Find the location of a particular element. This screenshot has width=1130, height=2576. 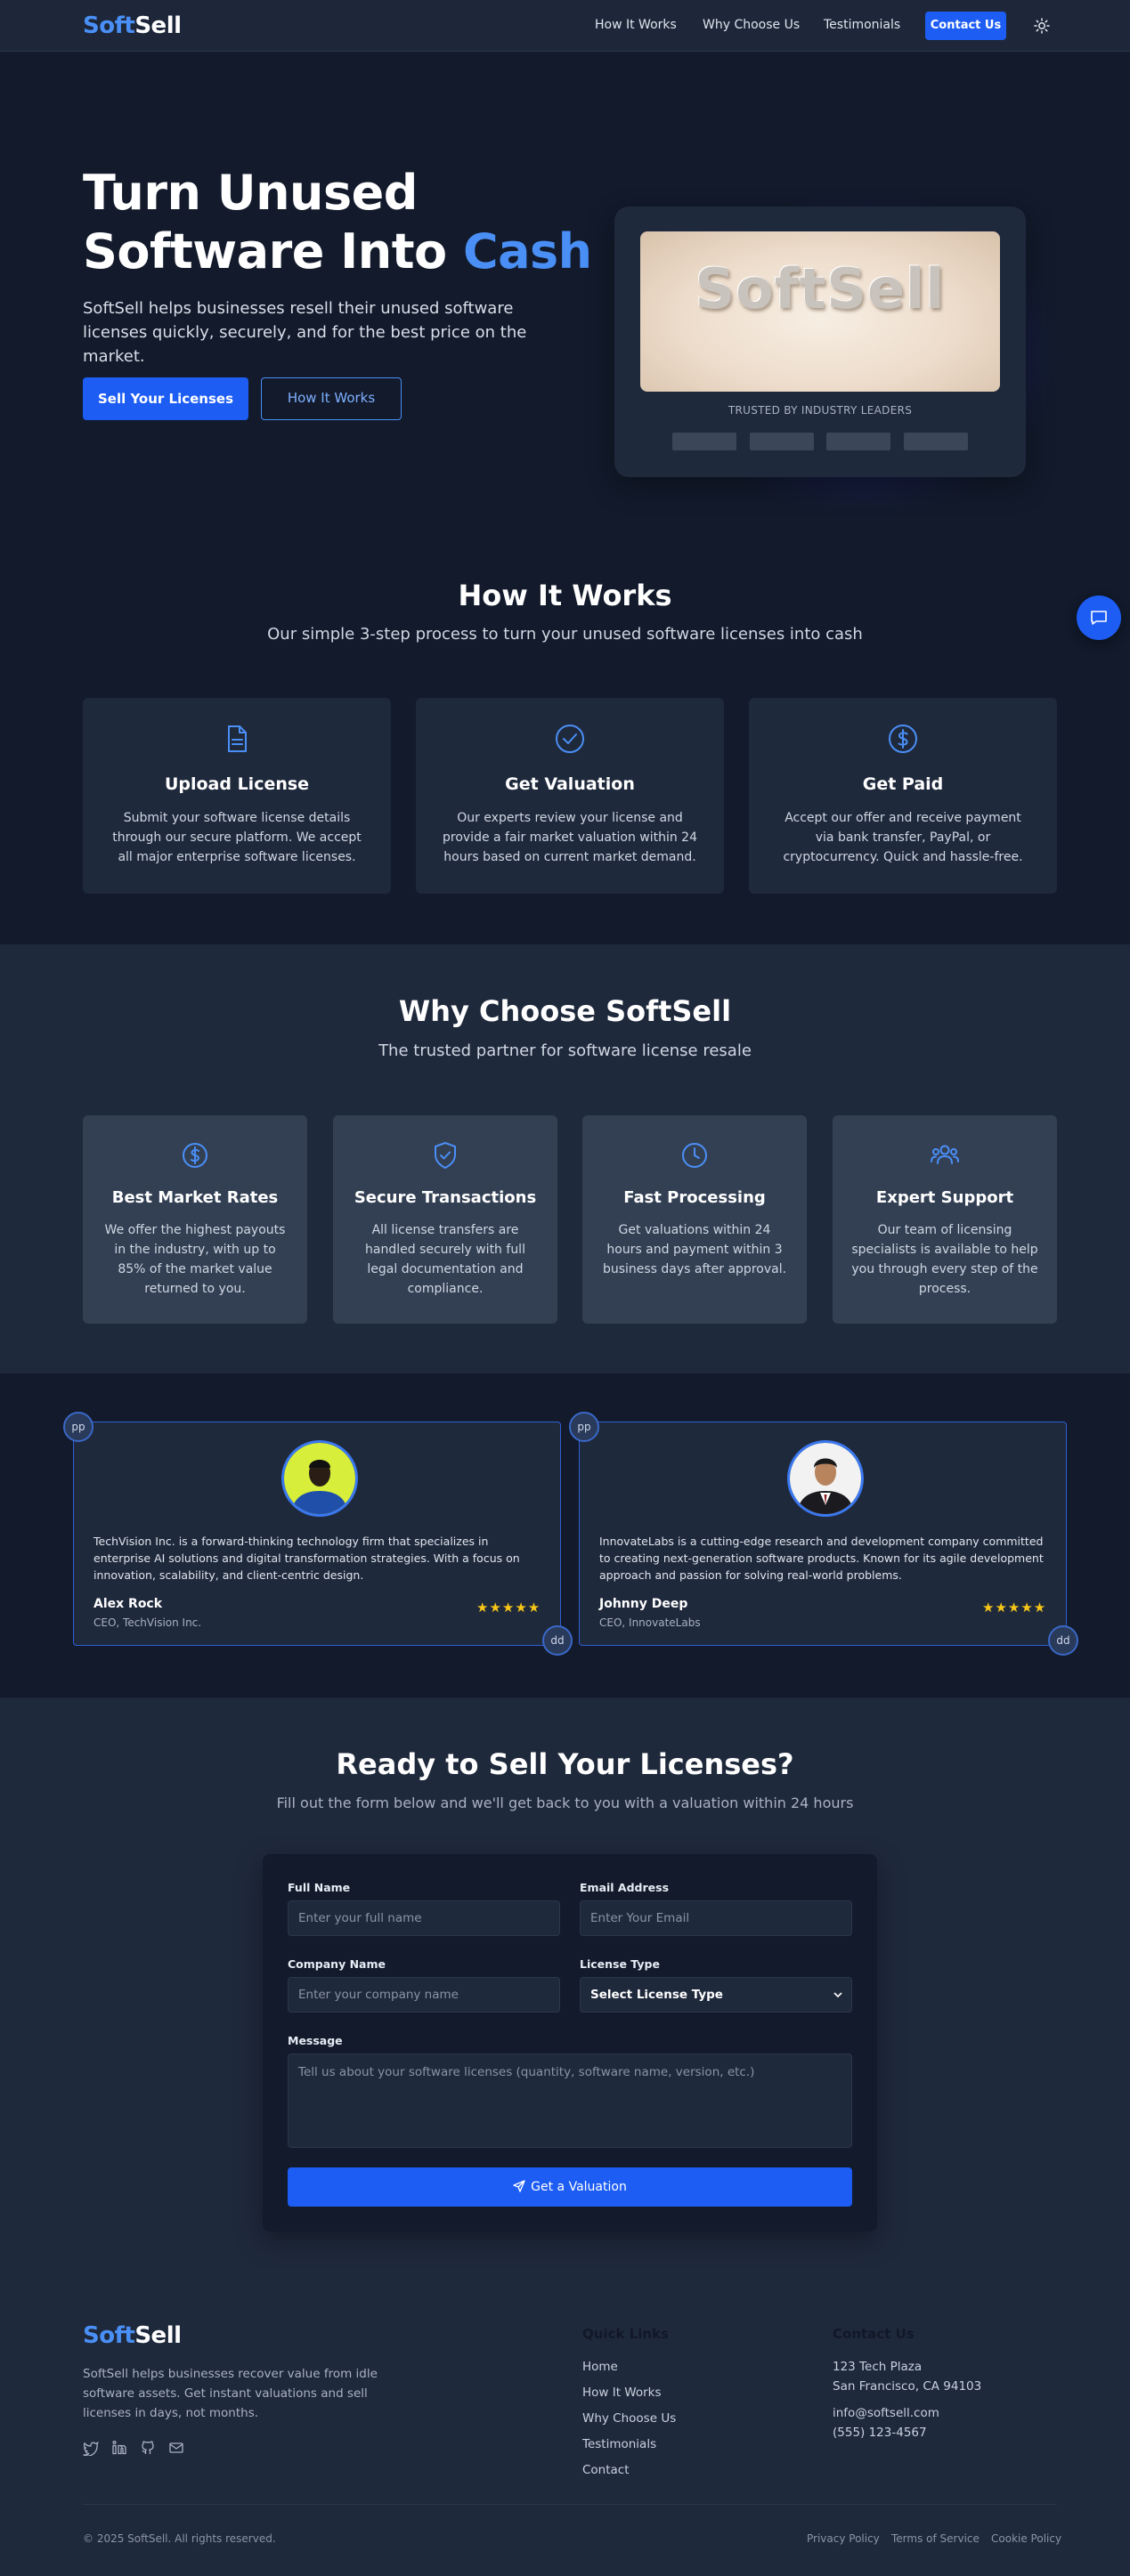

hero-title-text: Software Into is located at coordinates (273, 251).